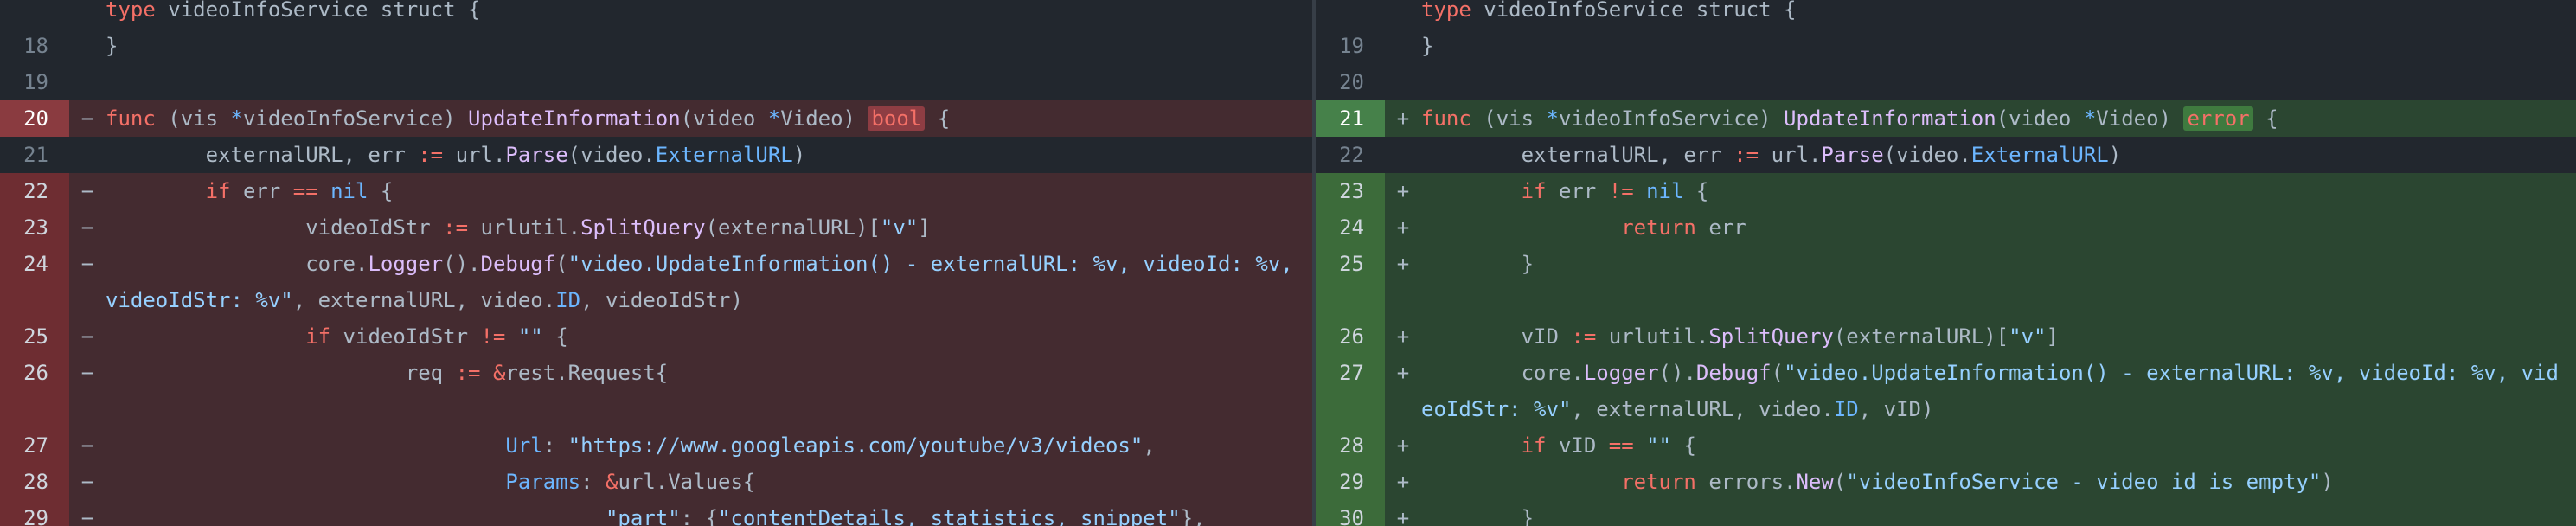 The width and height of the screenshot is (2576, 526). I want to click on diff-line: 22− if err == nil {, so click(656, 191).